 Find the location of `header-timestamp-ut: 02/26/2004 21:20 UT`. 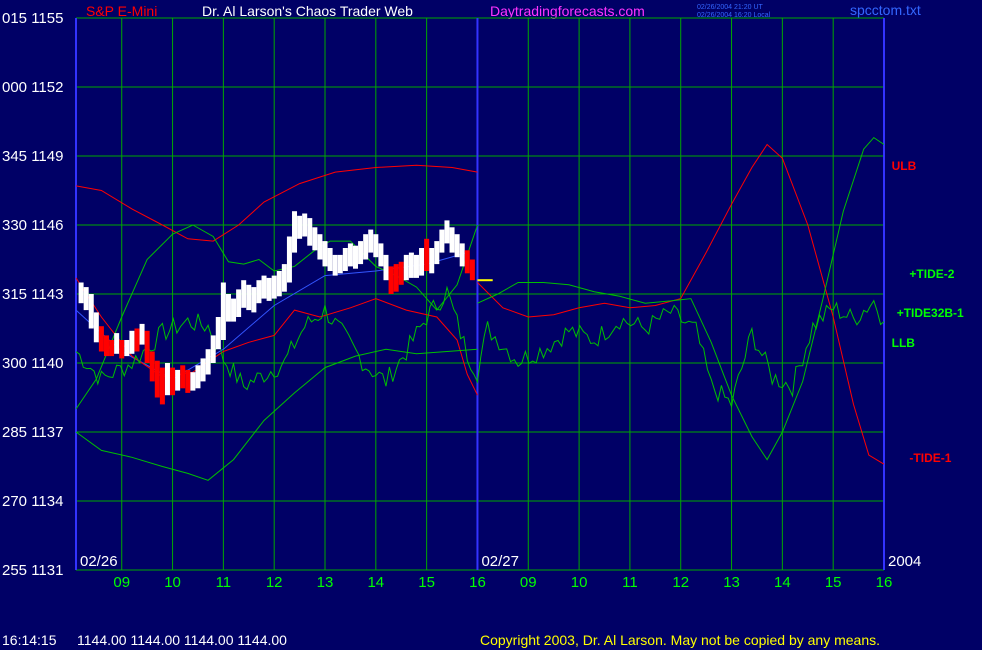

header-timestamp-ut: 02/26/2004 21:20 UT is located at coordinates (730, 7).